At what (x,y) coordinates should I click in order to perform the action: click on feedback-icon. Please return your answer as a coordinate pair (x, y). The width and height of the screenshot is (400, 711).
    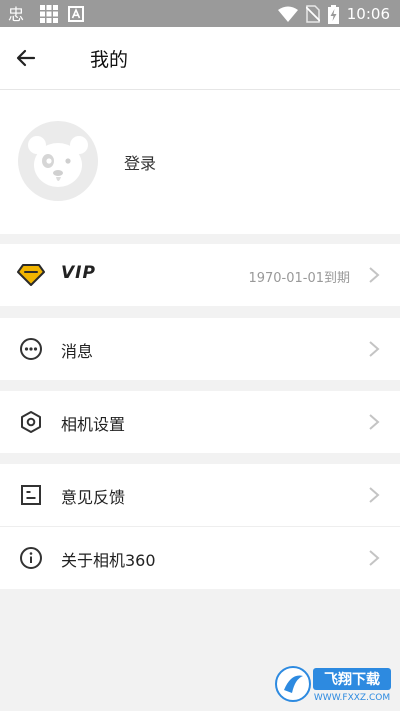
    Looking at the image, I should click on (31, 495).